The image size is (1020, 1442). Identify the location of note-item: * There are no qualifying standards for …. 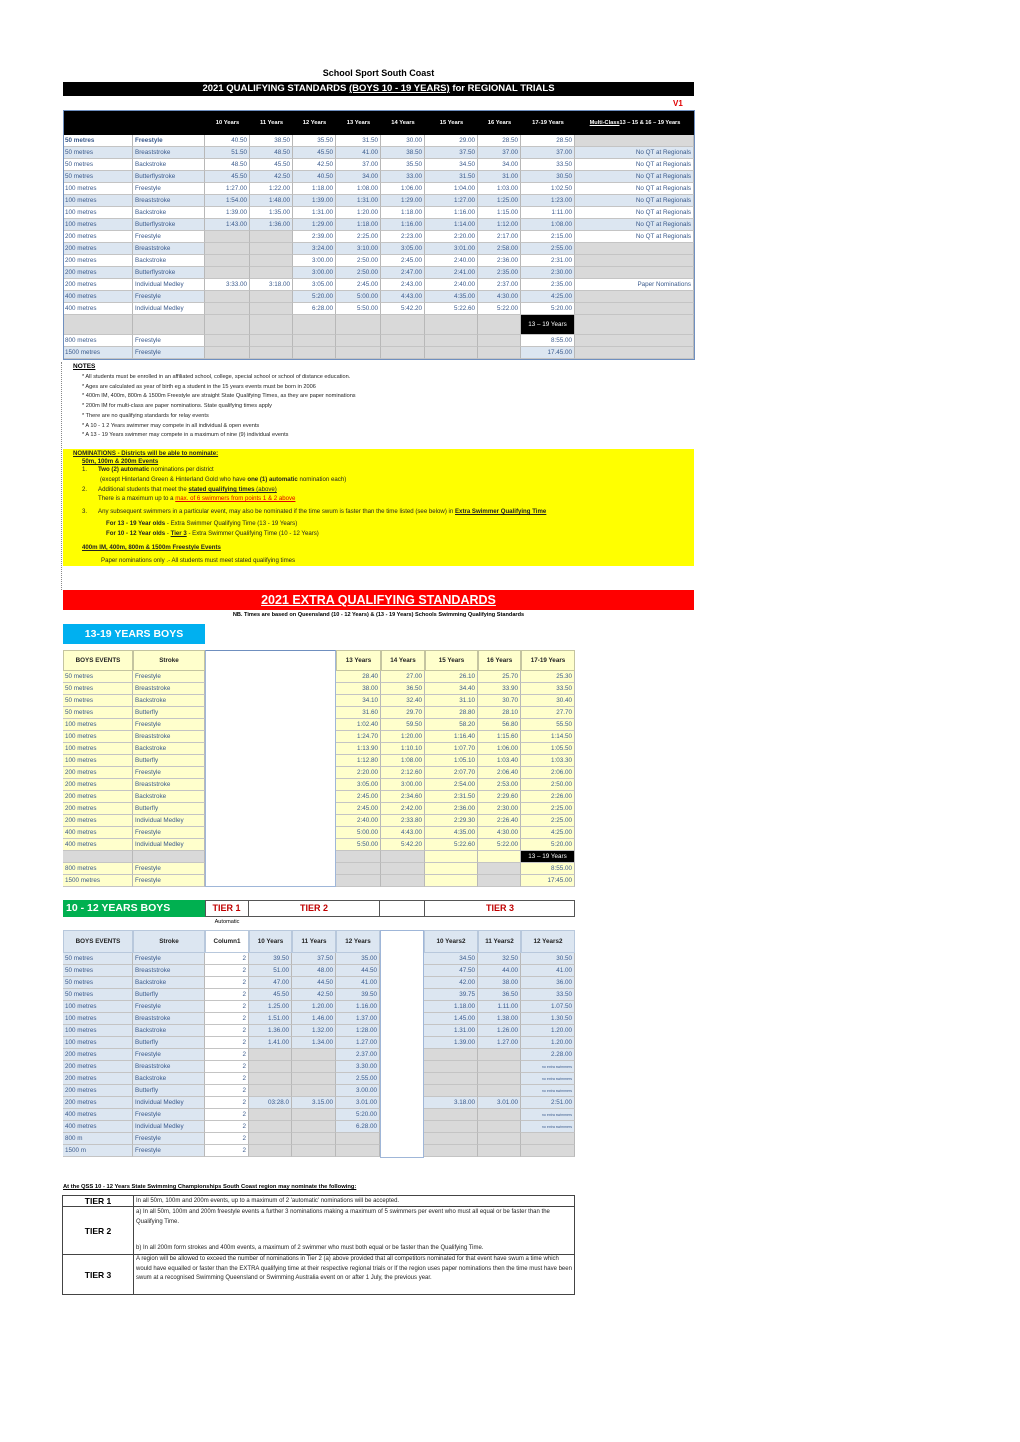
(145, 415).